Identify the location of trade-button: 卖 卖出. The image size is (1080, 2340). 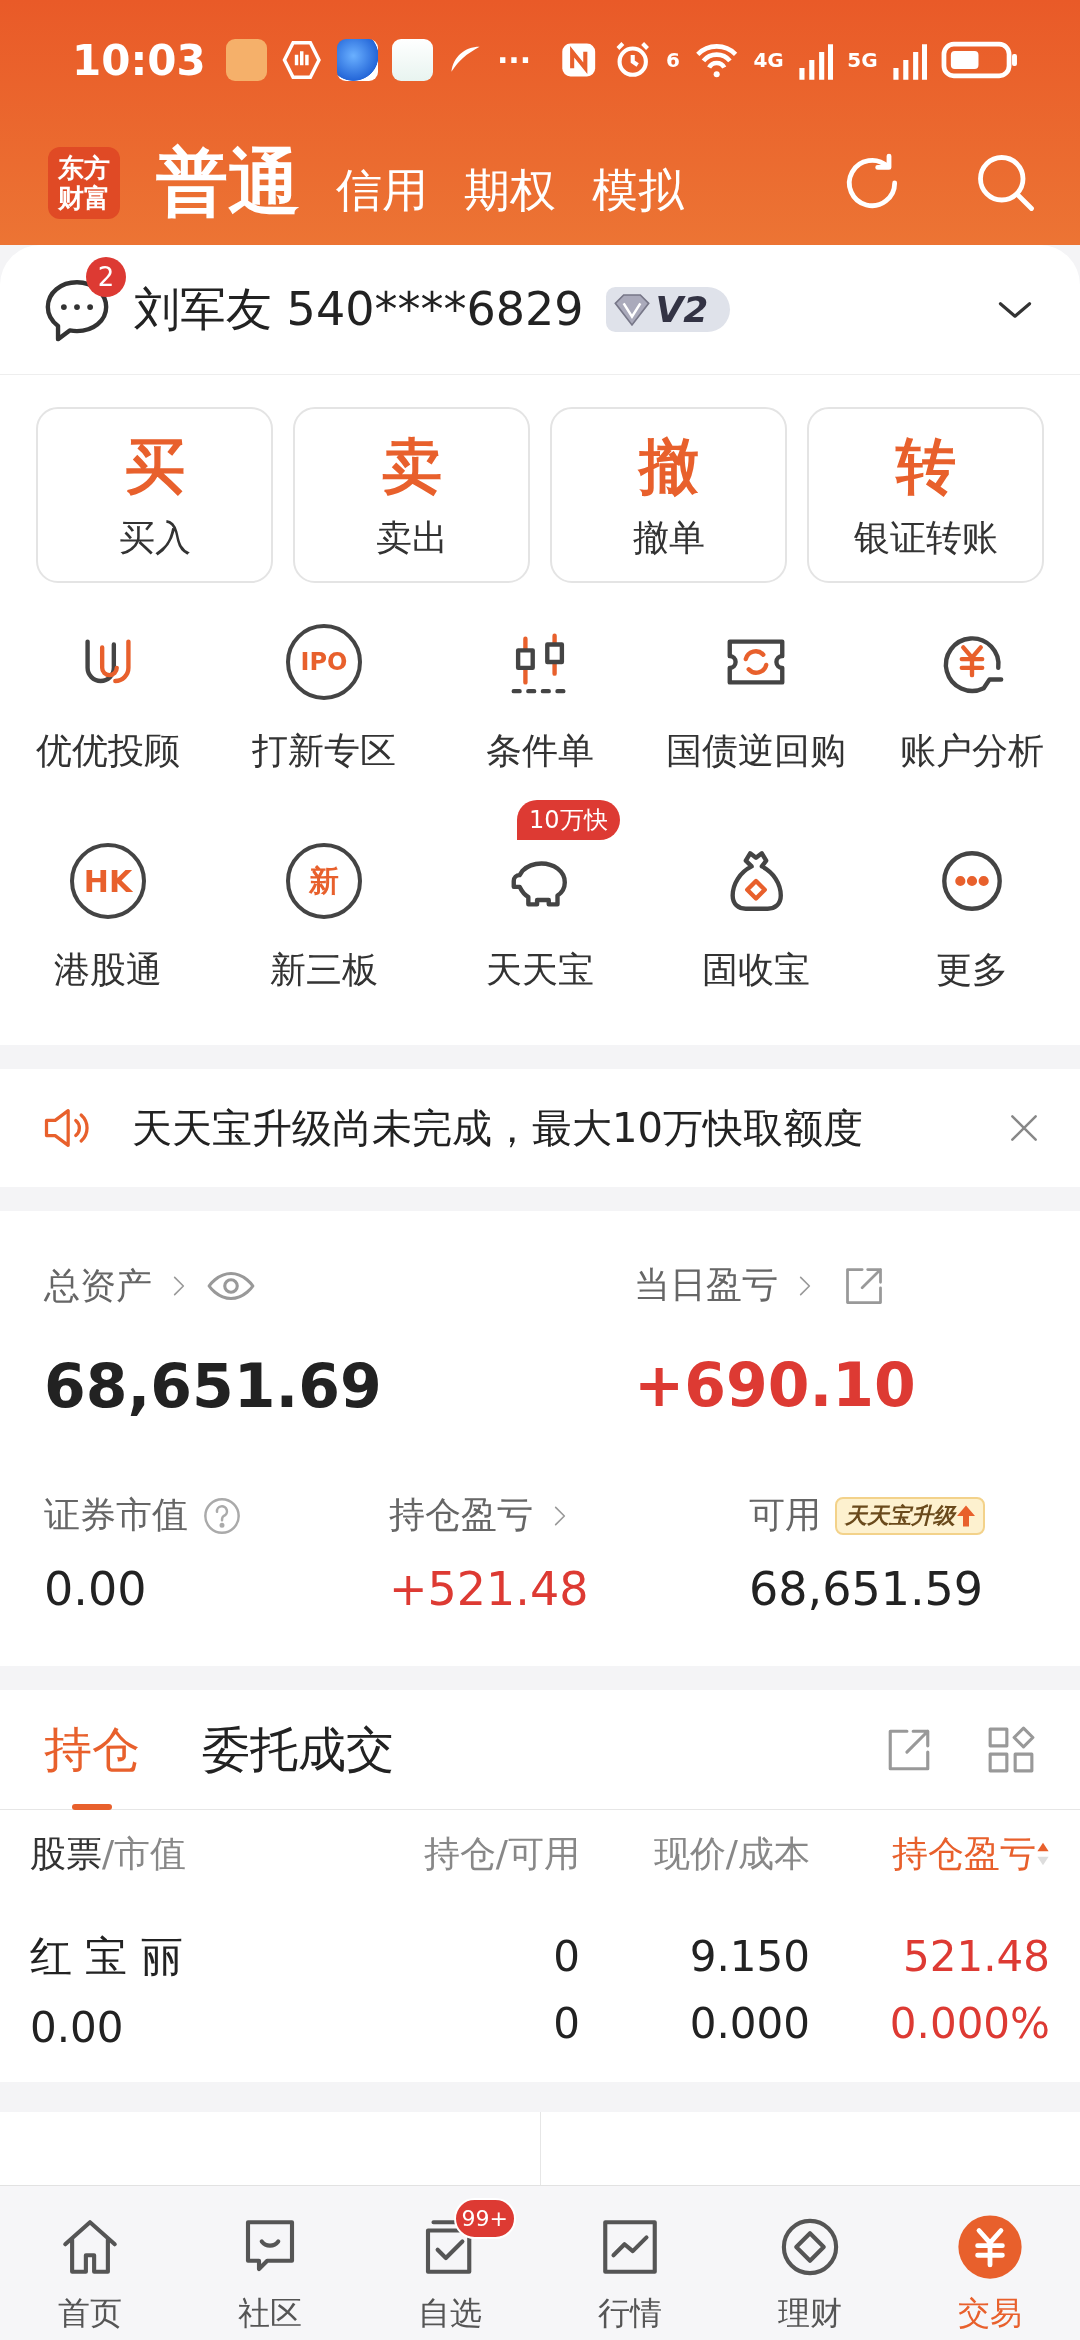
(411, 495).